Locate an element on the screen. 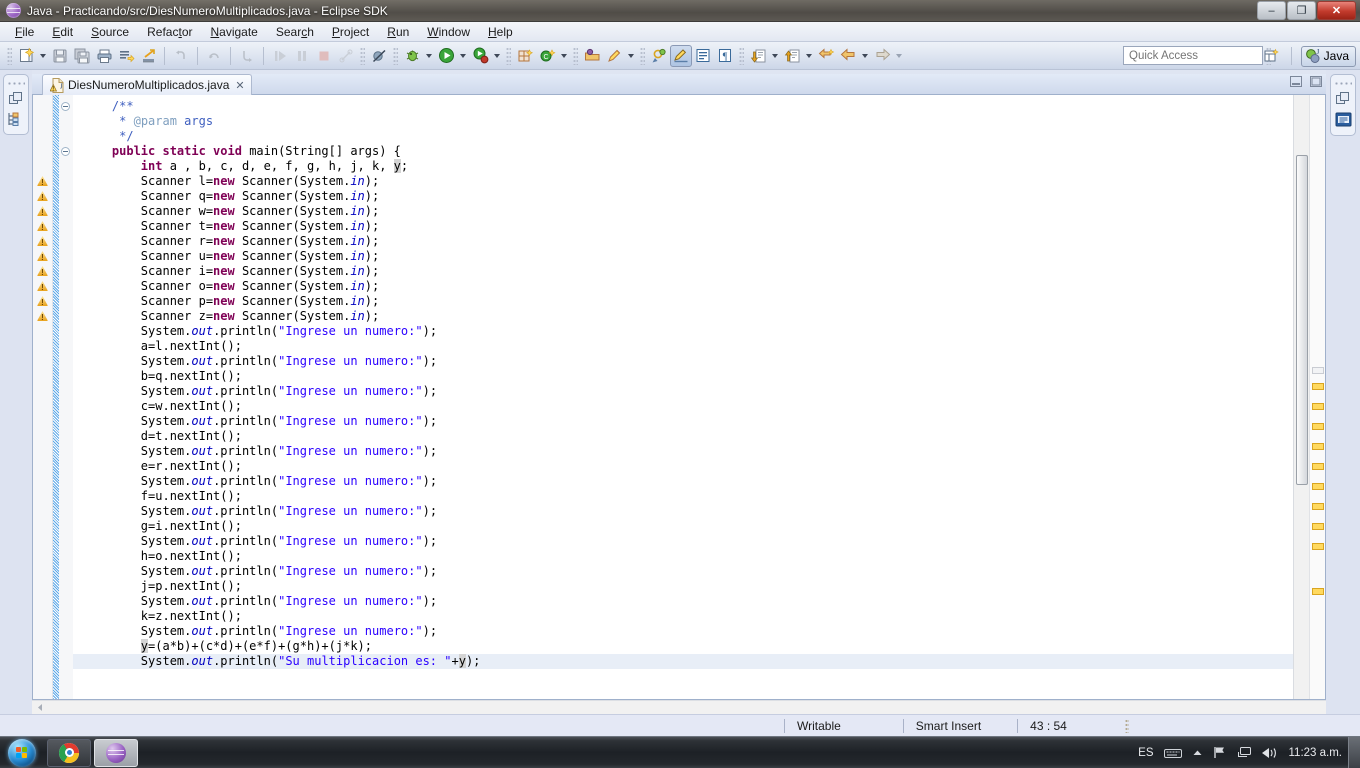  search-type-icon is located at coordinates (659, 56).